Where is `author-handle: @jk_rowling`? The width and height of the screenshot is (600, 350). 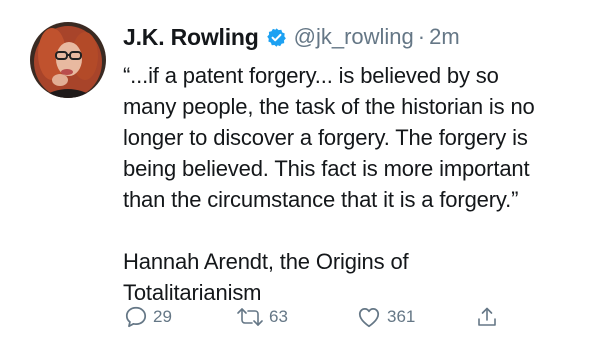
author-handle: @jk_rowling is located at coordinates (354, 37).